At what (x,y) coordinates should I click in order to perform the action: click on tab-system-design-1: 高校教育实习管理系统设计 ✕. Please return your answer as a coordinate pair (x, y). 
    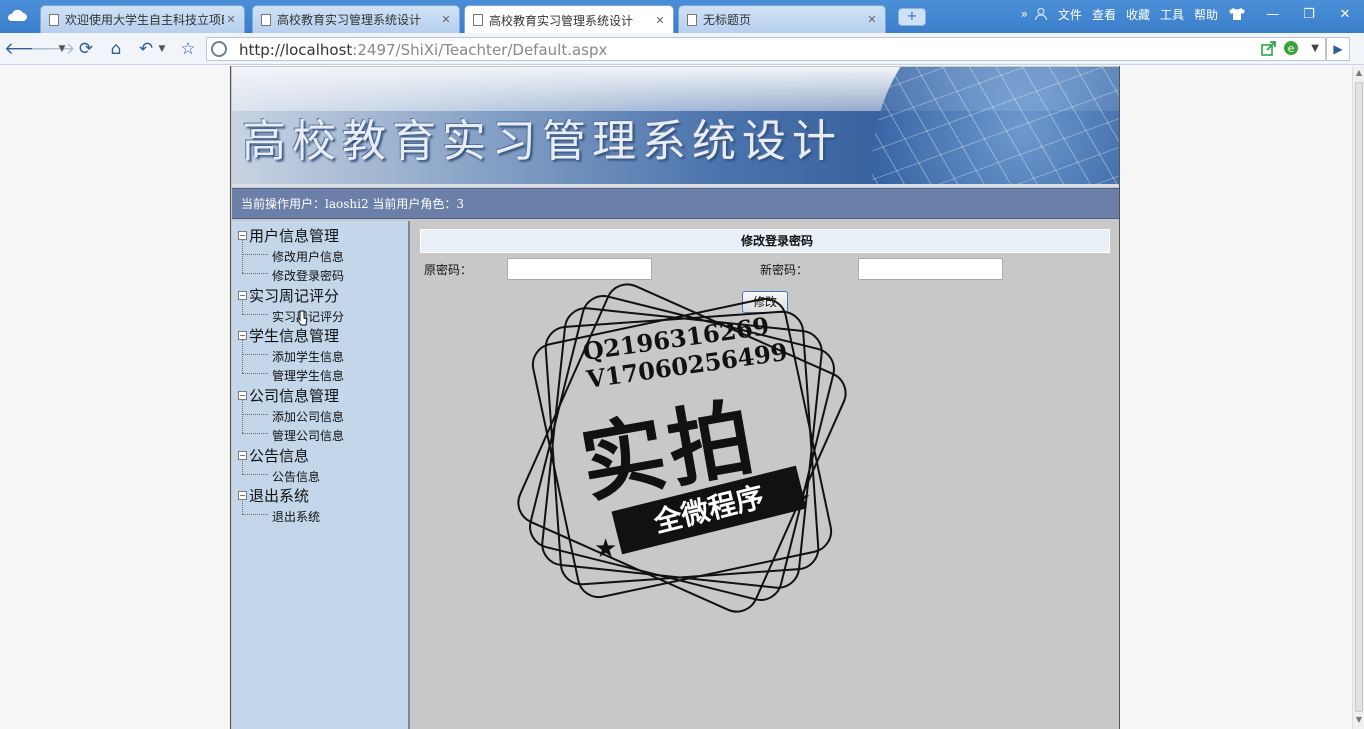
    Looking at the image, I should click on (356, 19).